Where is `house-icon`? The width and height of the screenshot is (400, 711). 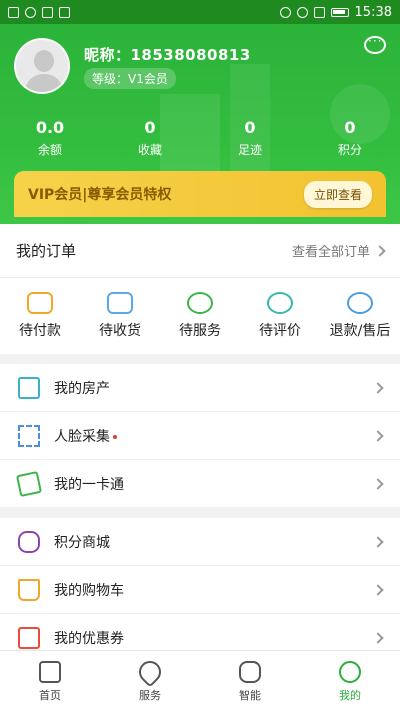
house-icon is located at coordinates (29, 387).